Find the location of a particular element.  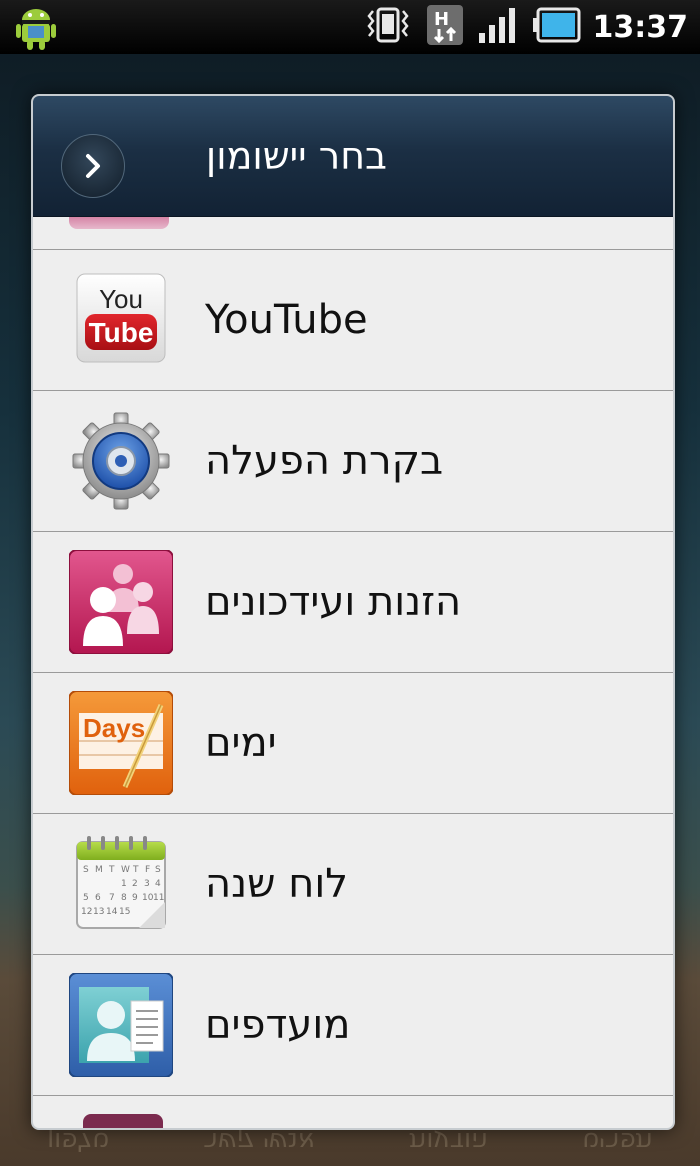

svg-text: 14 is located at coordinates (112, 912).